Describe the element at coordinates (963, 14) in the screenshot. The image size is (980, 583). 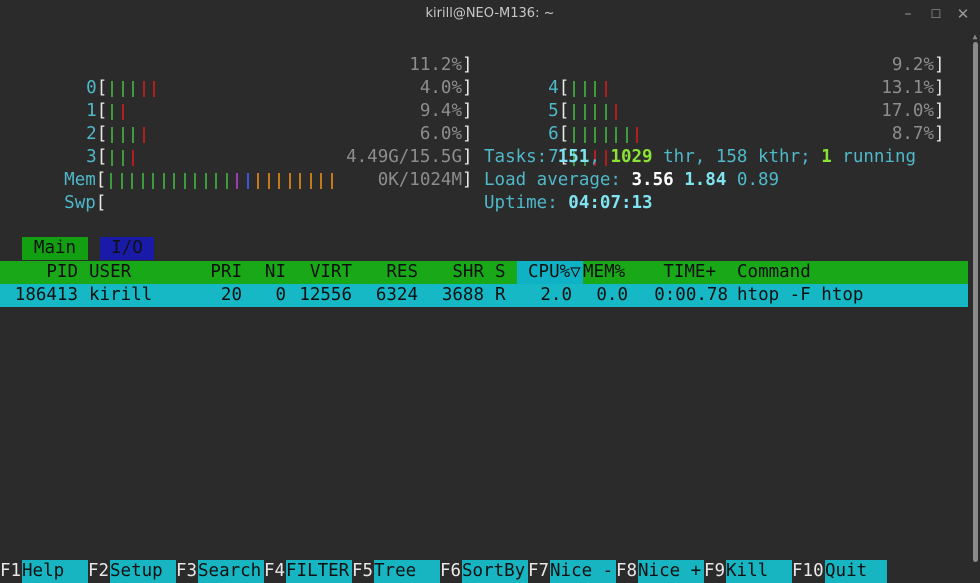
I see `close-icon: ✕` at that location.